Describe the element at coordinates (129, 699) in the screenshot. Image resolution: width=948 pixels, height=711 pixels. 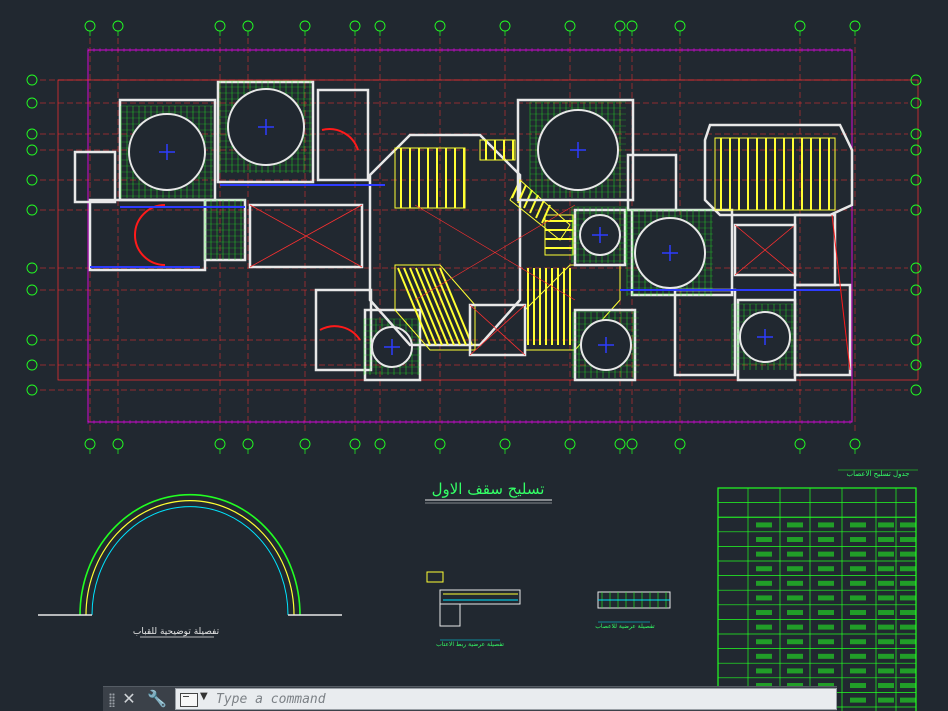
I see `close-icon: ✕` at that location.